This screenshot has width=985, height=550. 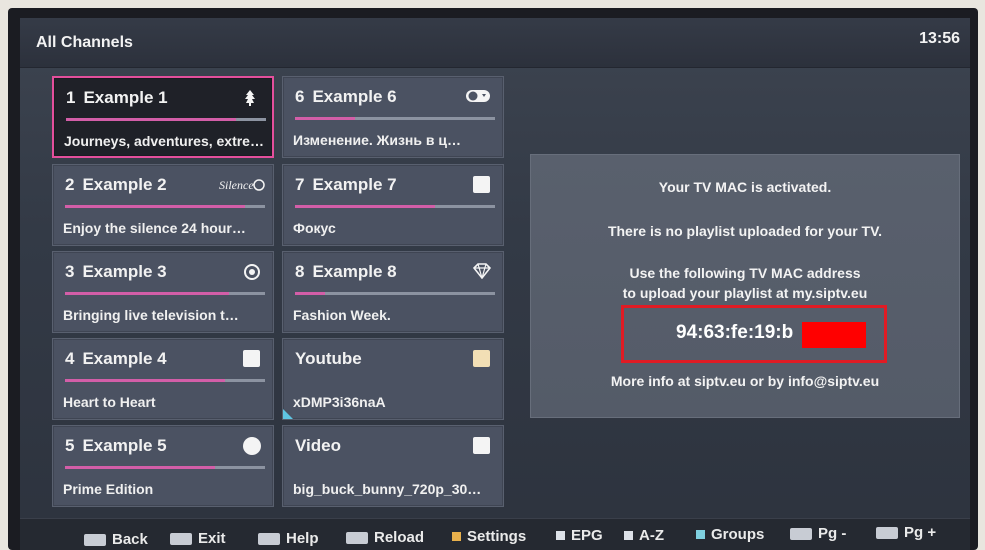 I want to click on help-key-icon, so click(x=269, y=538).